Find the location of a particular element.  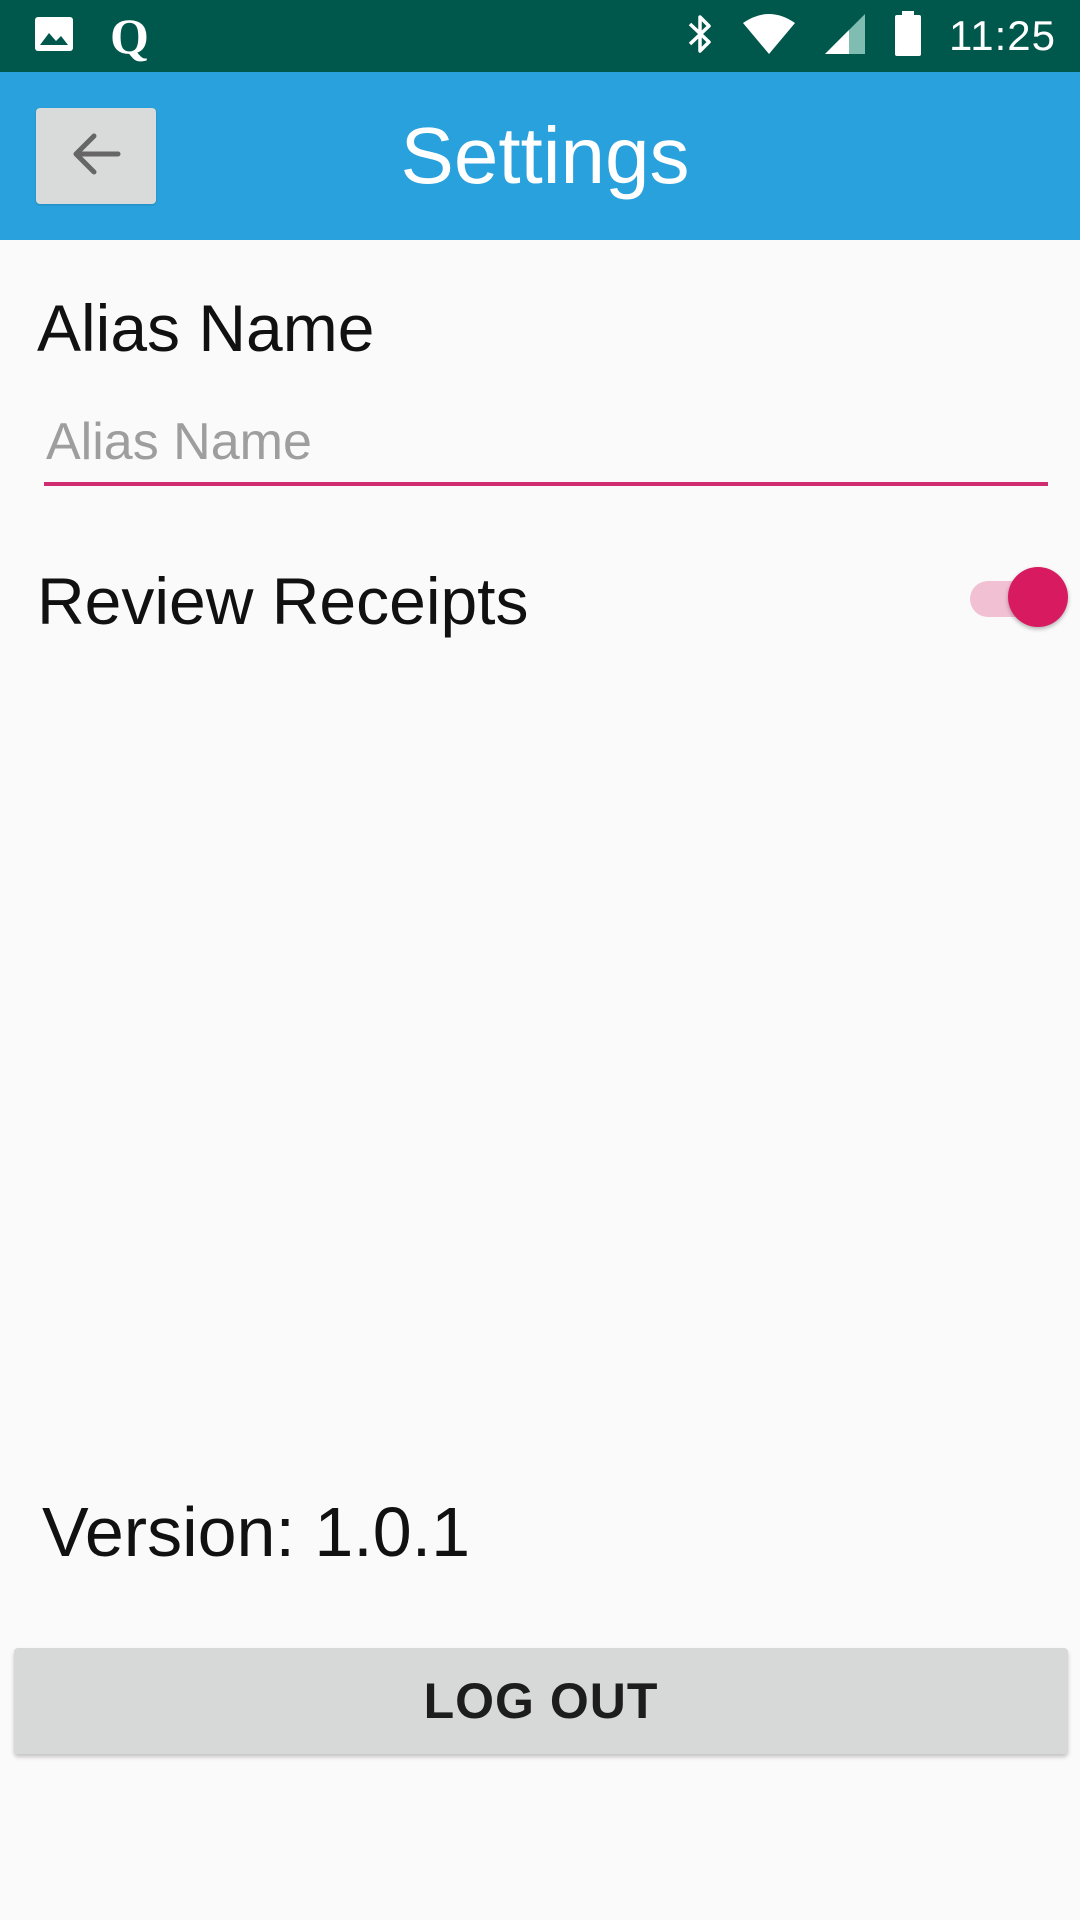

page-title: Settings is located at coordinates (545, 155).